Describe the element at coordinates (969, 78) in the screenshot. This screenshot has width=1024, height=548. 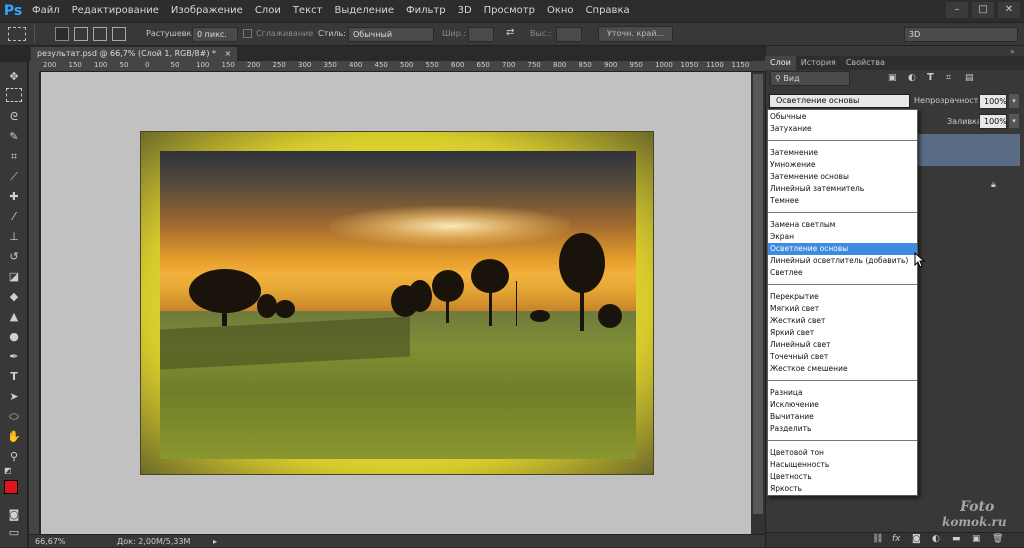
I see `smart-object-filter-icon: ▤` at that location.